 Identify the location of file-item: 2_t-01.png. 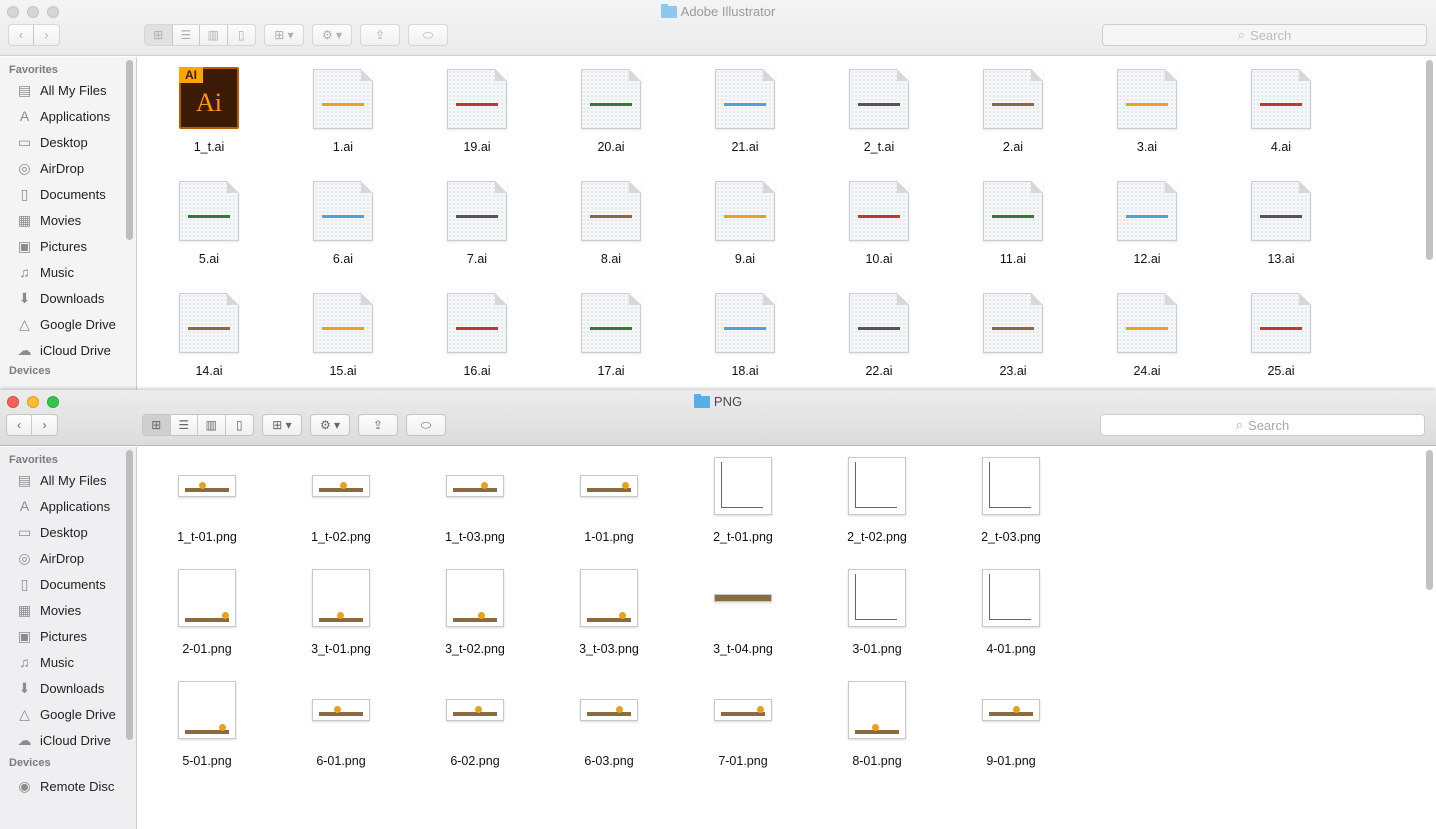
(743, 498).